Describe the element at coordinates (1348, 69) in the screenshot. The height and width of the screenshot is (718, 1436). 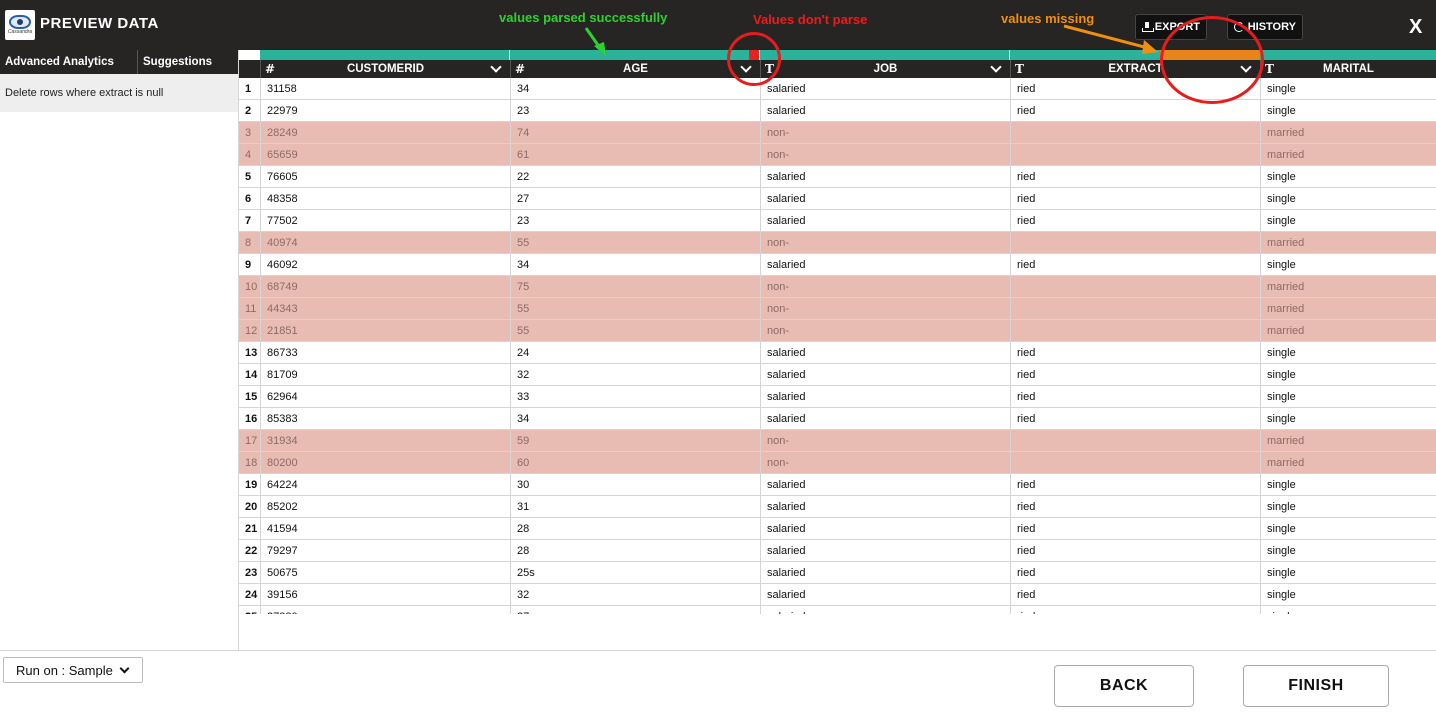
I see `column-header-marital: T MARITAL` at that location.